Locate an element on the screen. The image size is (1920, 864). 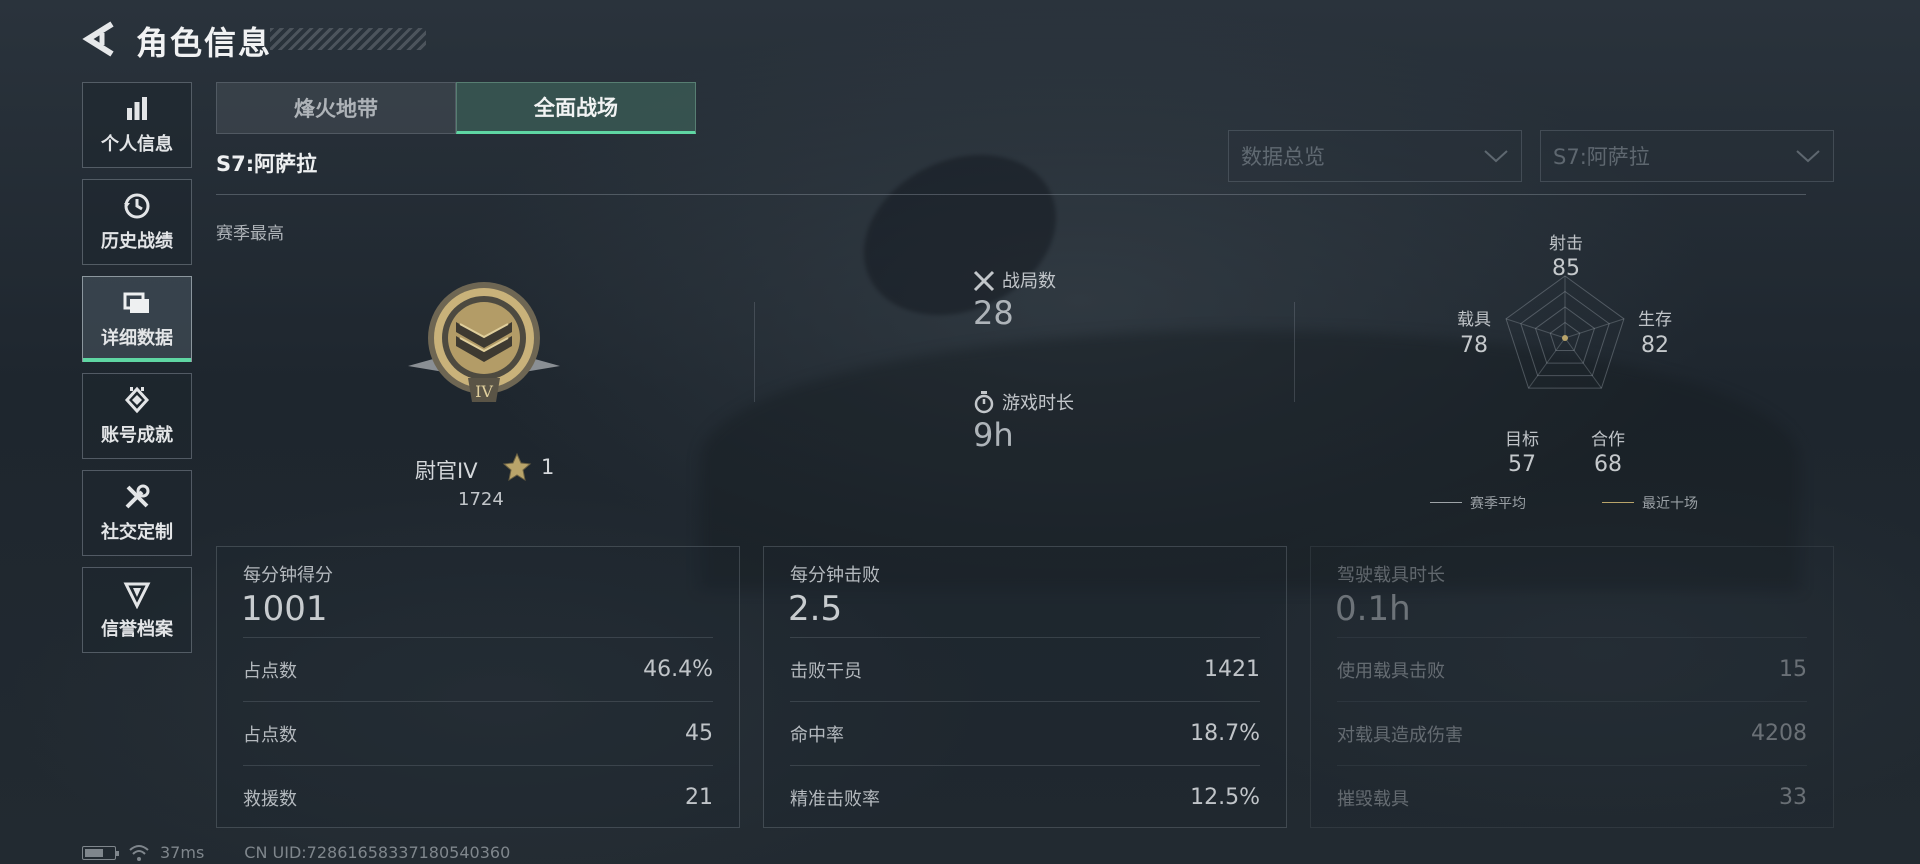
sidebar: 个人信息 历史战绩 详细数据 账号成就 社交定制 信誉档案 is located at coordinates (137, 373).